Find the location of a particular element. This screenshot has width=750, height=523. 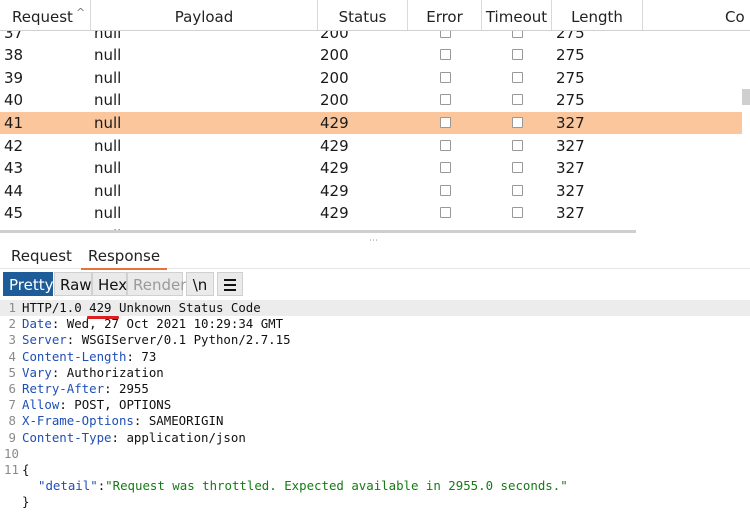

header-name: Allow is located at coordinates (41, 405).